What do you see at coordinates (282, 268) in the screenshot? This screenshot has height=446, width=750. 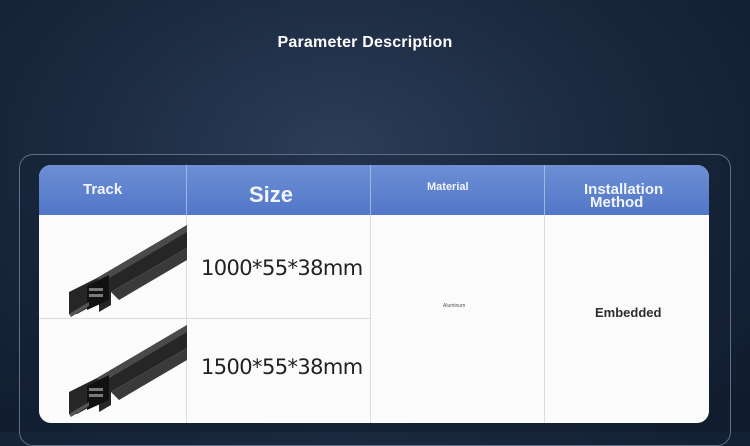 I see `size-value: 1000*55*38mm` at bounding box center [282, 268].